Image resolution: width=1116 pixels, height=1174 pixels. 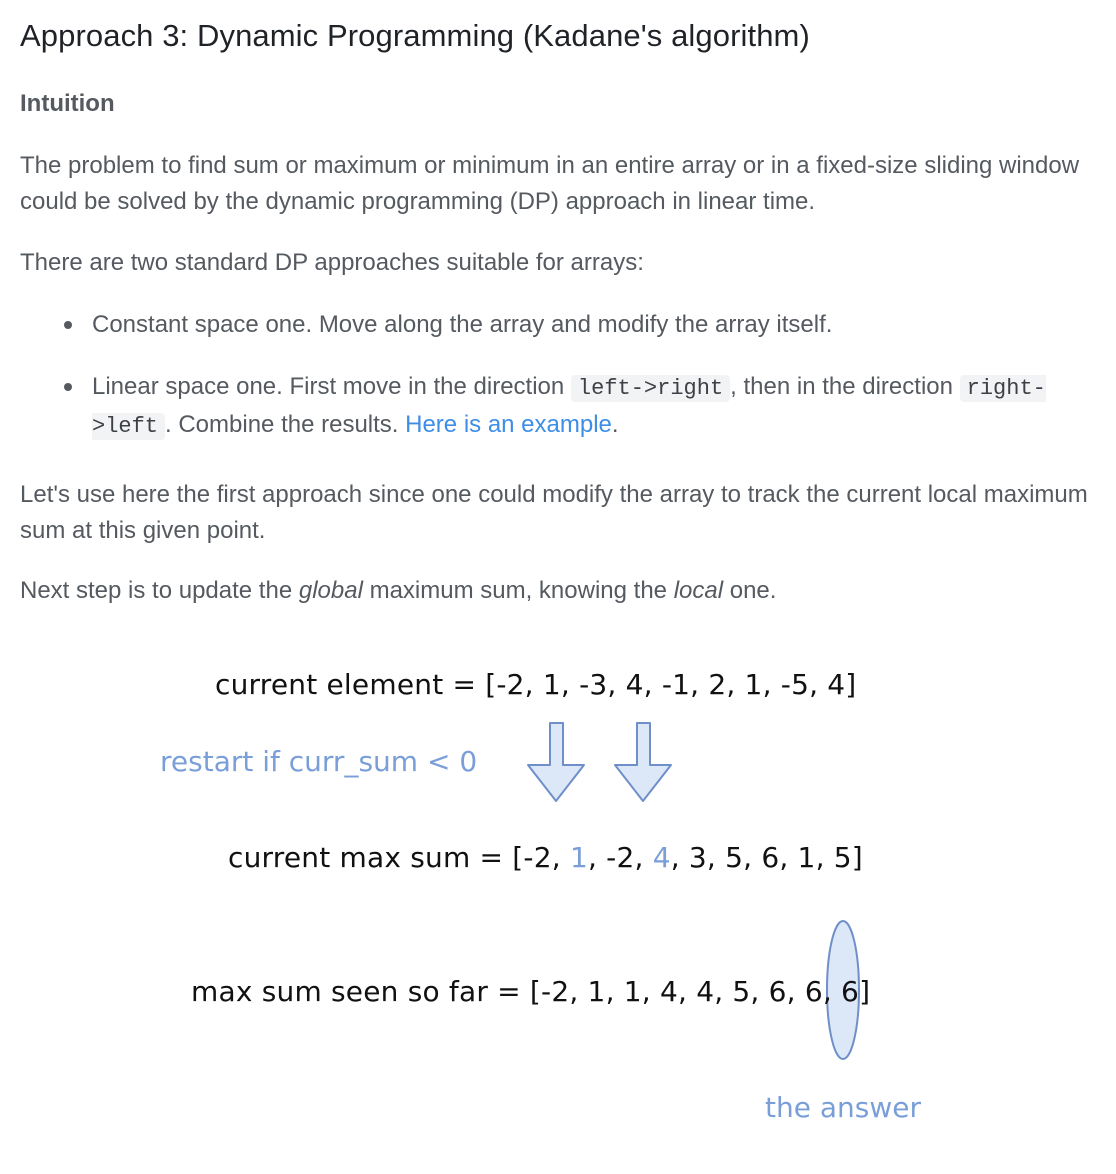 I want to click on row-text: current max sum = [-2,, so click(x=399, y=857).